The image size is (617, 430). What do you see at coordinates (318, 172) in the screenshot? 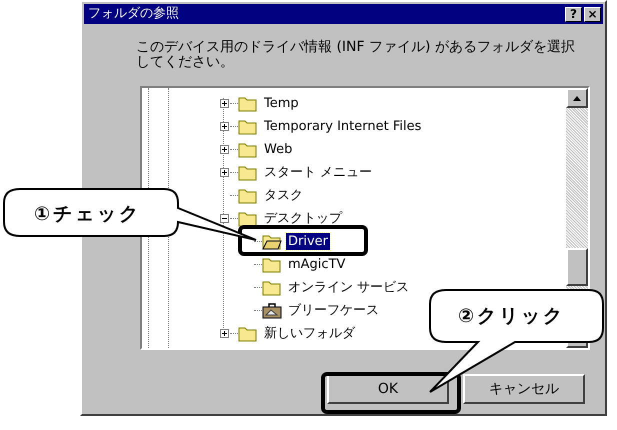
I see `tree-item: スタート メニュー` at bounding box center [318, 172].